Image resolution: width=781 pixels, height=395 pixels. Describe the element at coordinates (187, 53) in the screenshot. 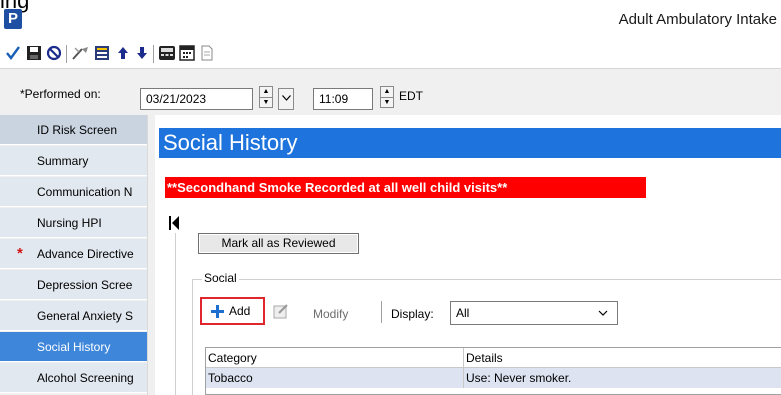

I see `calendar-icon` at that location.